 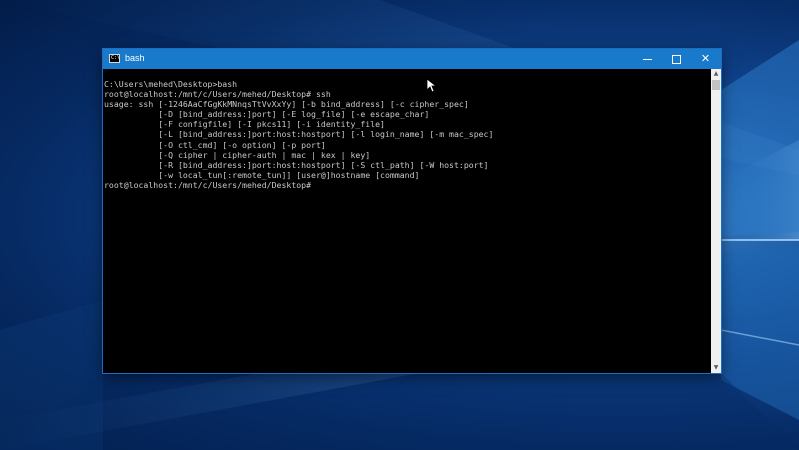 I want to click on maximize-button, so click(x=676, y=59).